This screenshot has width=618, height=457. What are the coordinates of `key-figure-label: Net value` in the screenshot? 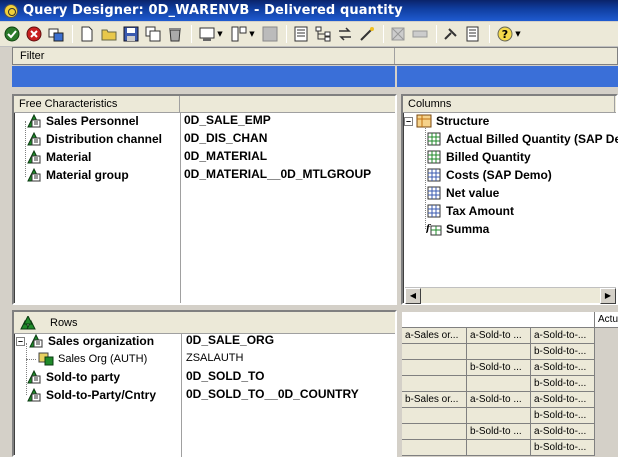 It's located at (473, 193).